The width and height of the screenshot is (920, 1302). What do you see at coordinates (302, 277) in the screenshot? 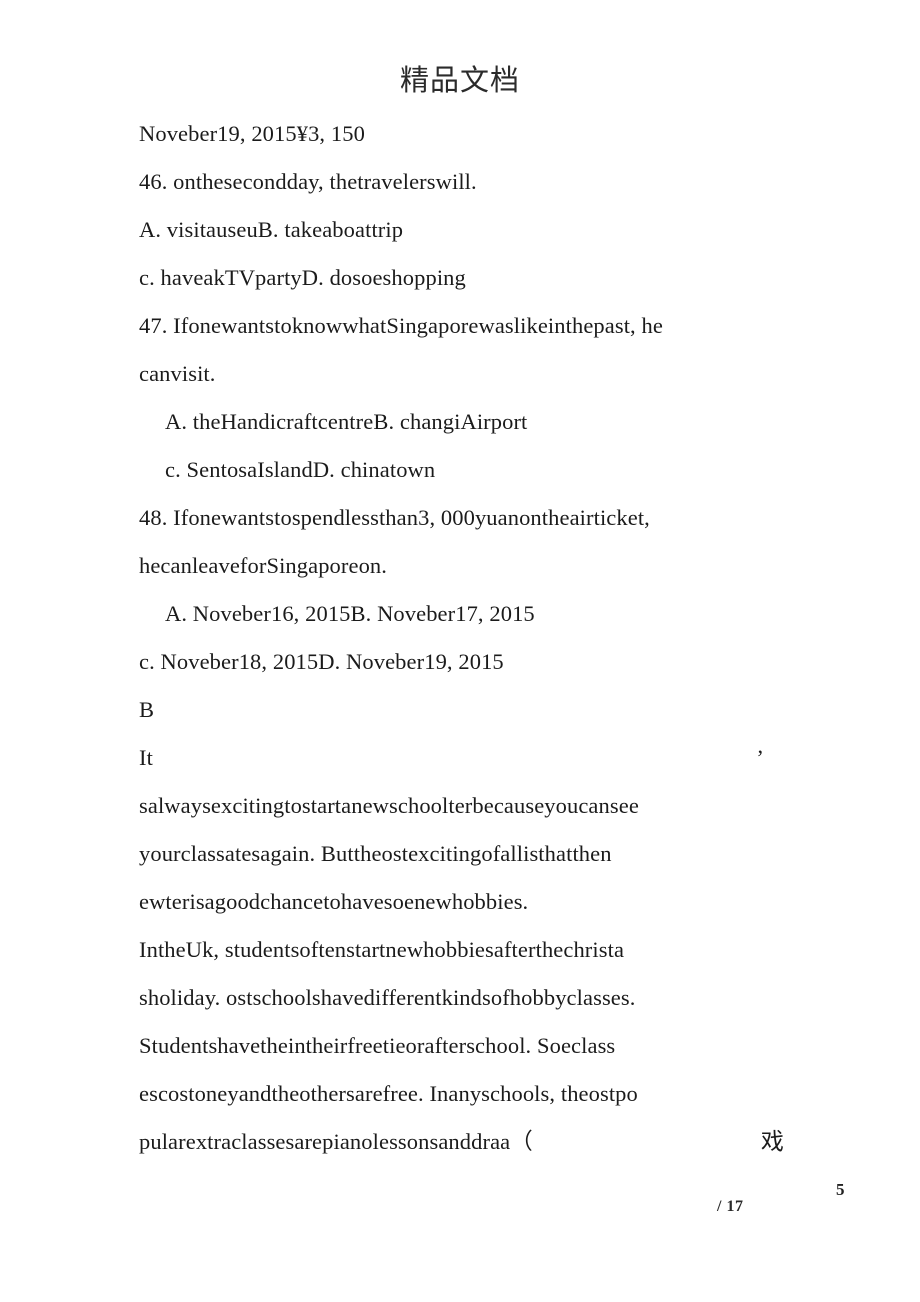
I see `question-46-options-cd: c. haveakTVpartyD. dosoeshopping` at bounding box center [302, 277].